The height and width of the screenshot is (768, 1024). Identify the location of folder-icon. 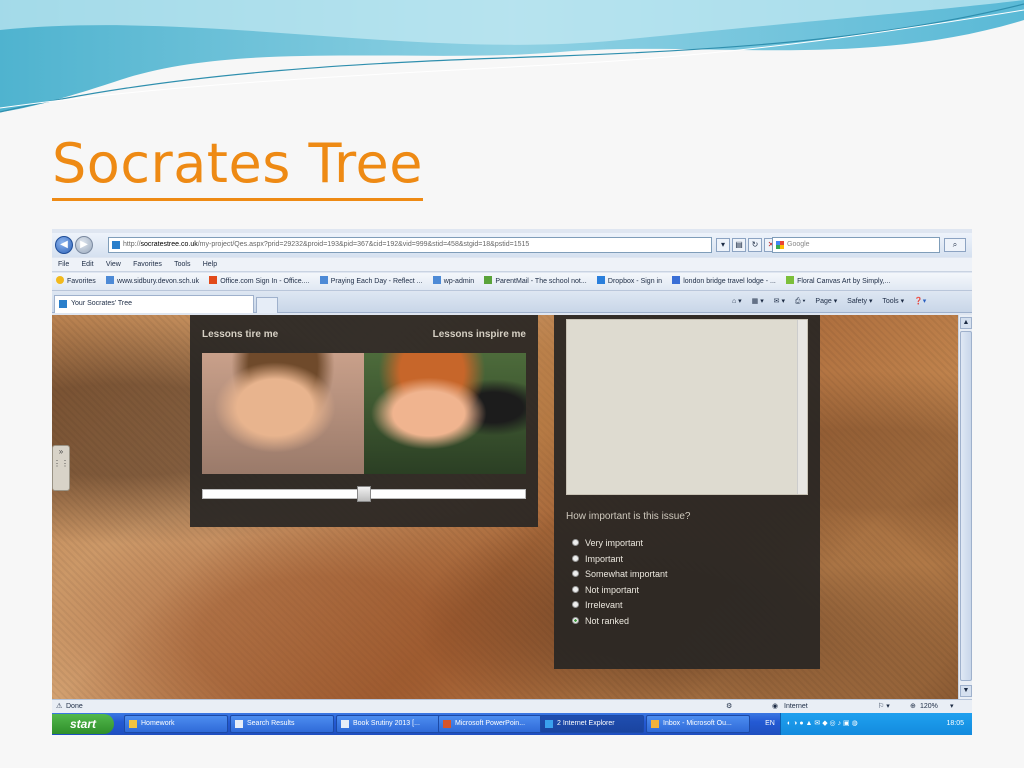
(133, 724).